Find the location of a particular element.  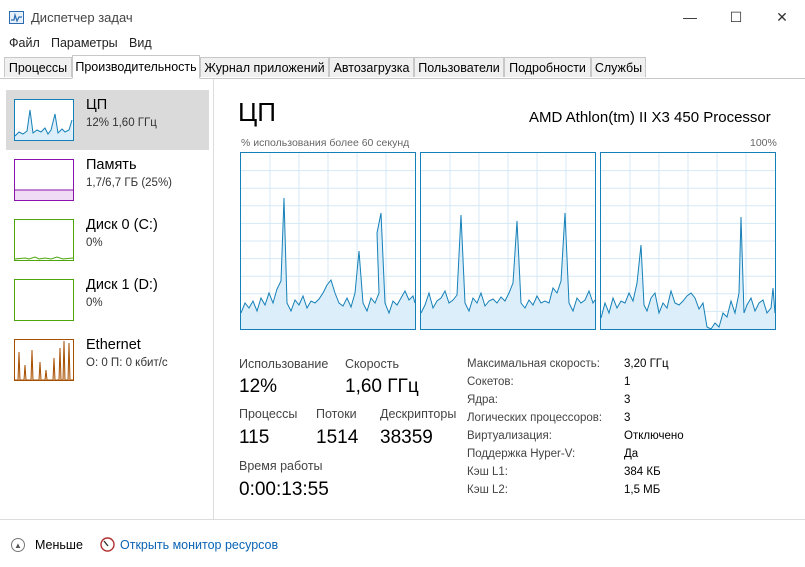

info-value-virtualization: Отключено is located at coordinates (654, 436).